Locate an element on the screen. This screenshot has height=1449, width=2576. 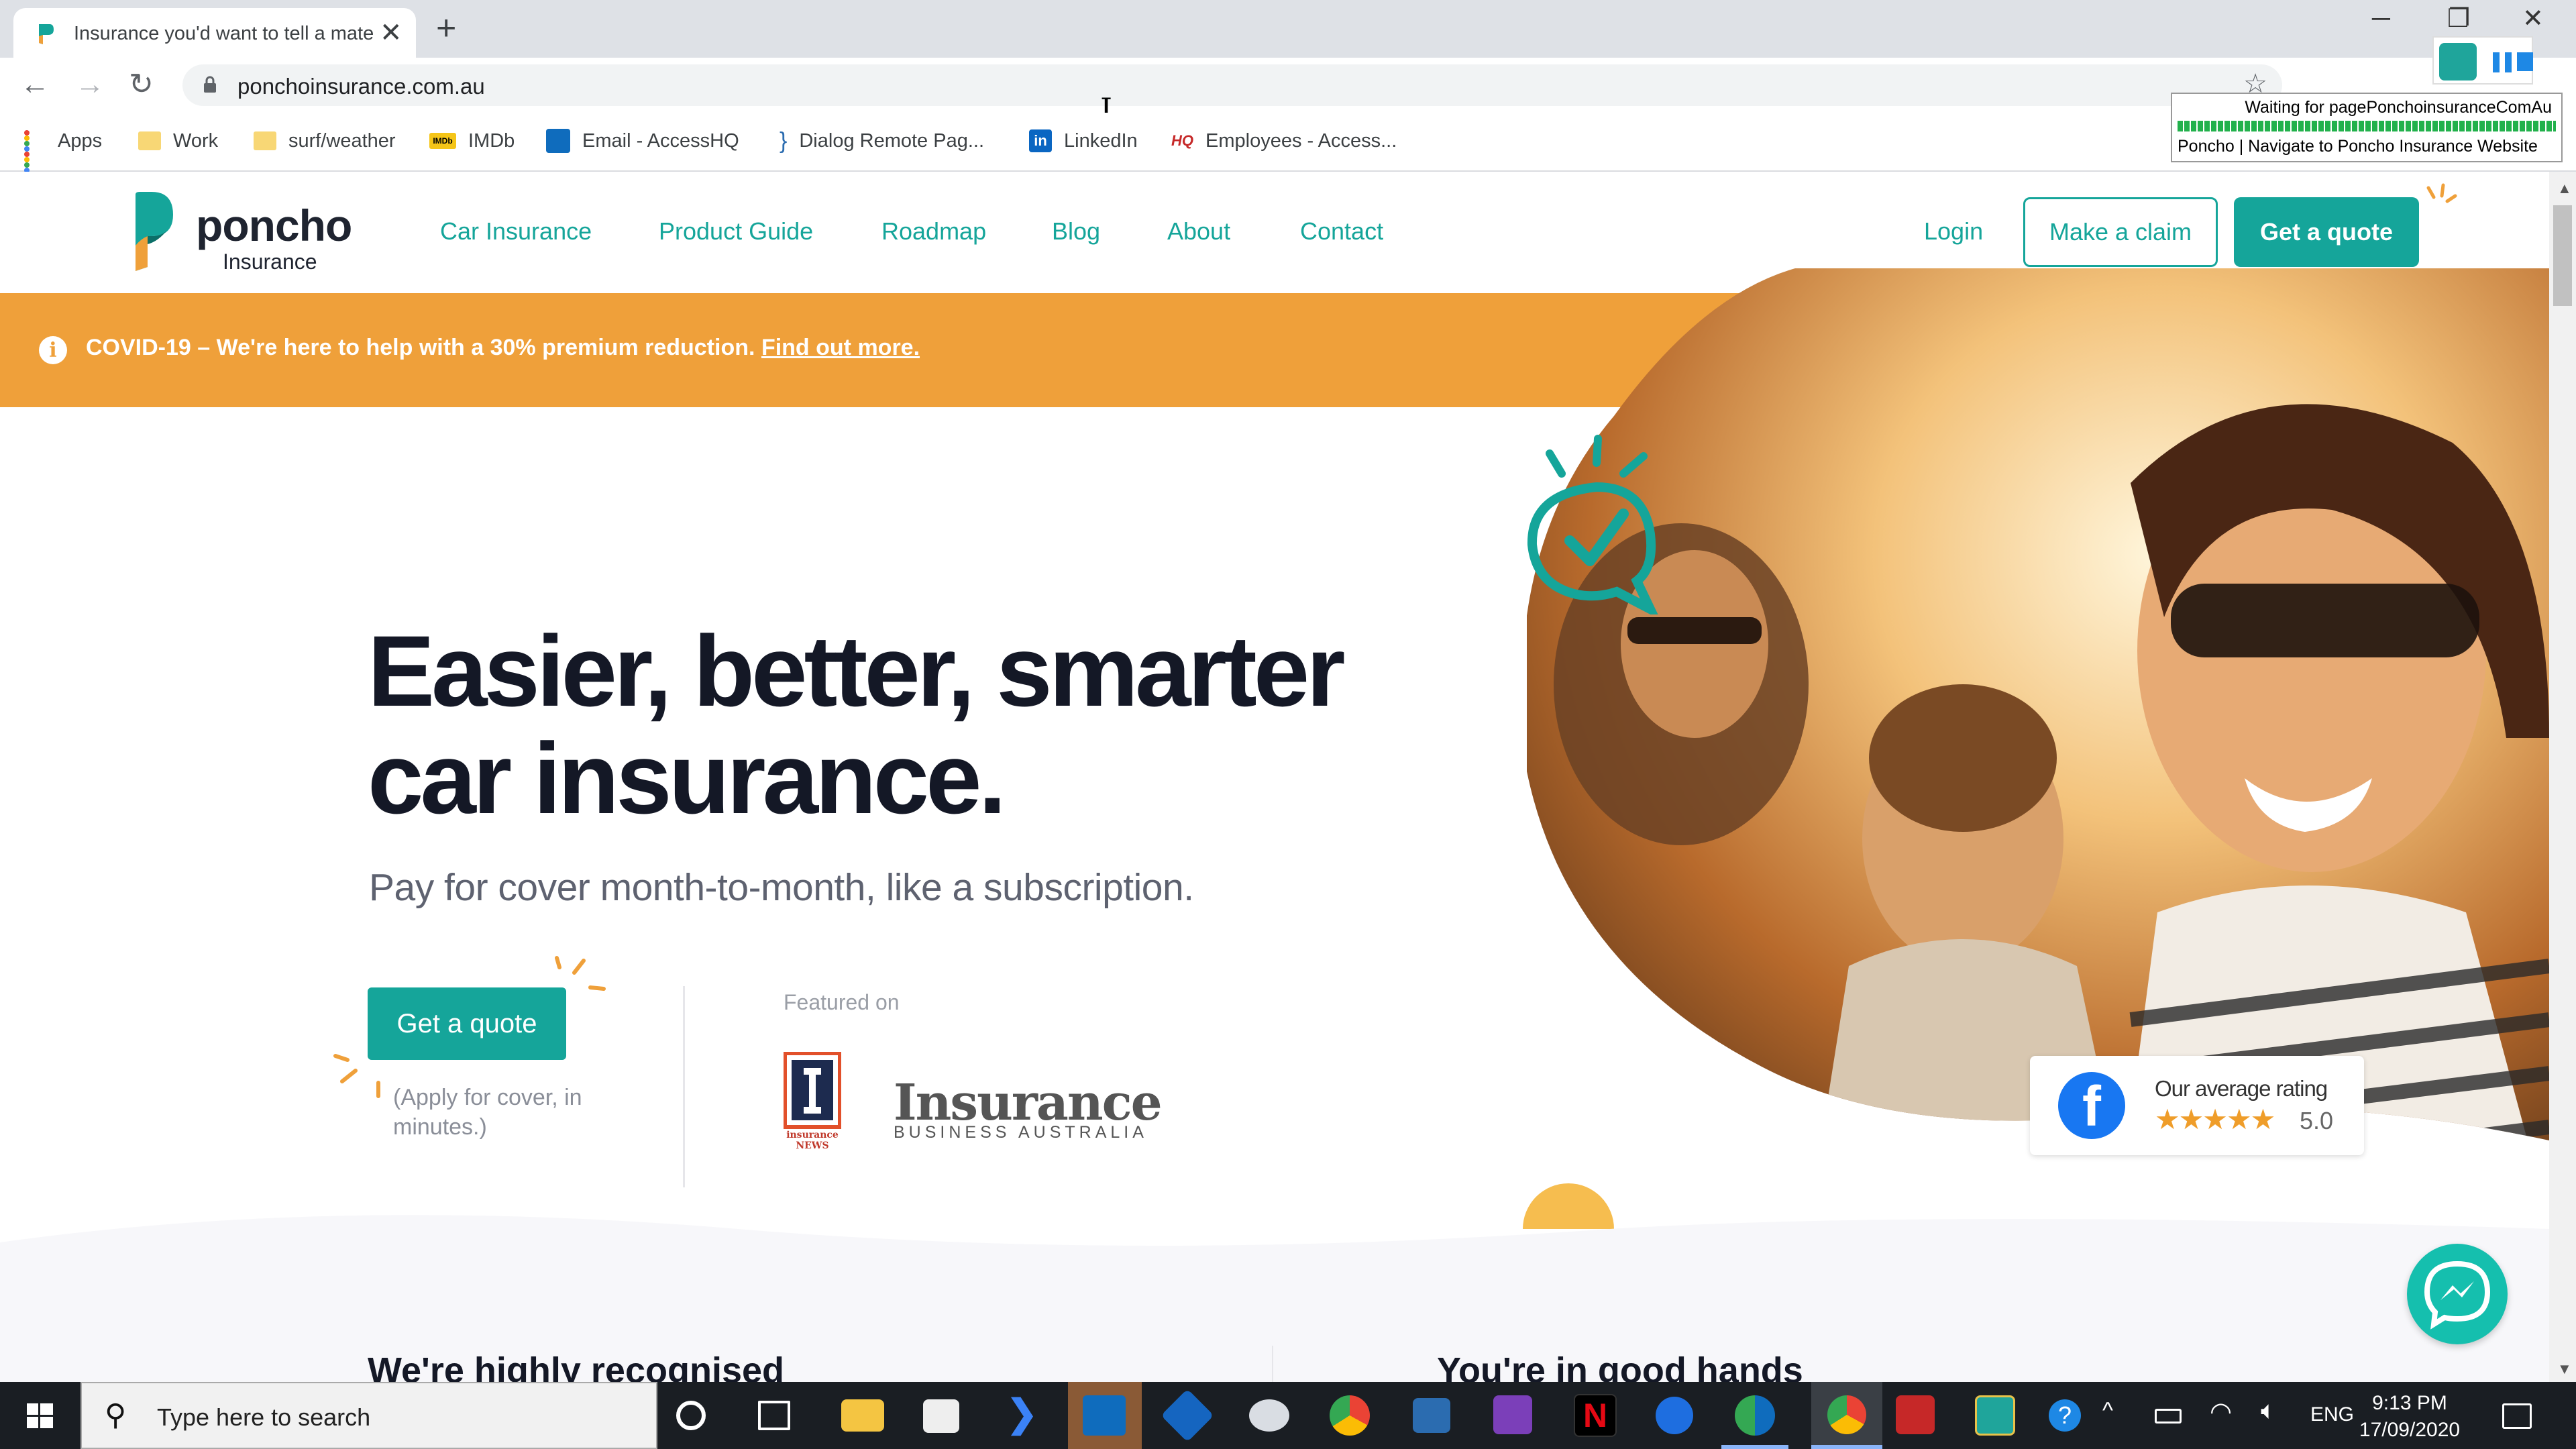
wifi-icon: ◠ is located at coordinates (2231, 1418).